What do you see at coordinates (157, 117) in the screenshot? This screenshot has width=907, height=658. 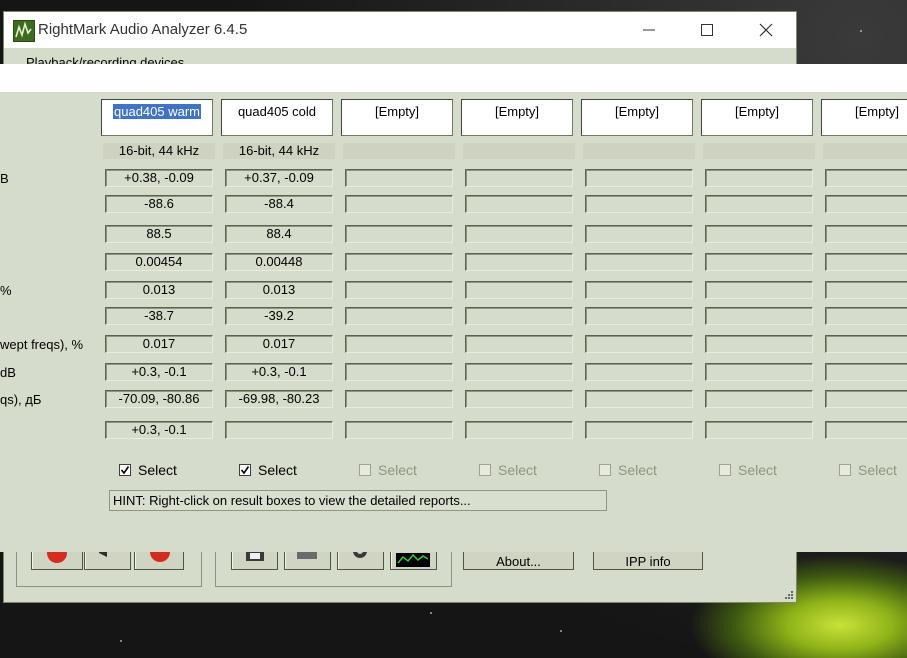 I see `column-header-1: quad405 warm` at bounding box center [157, 117].